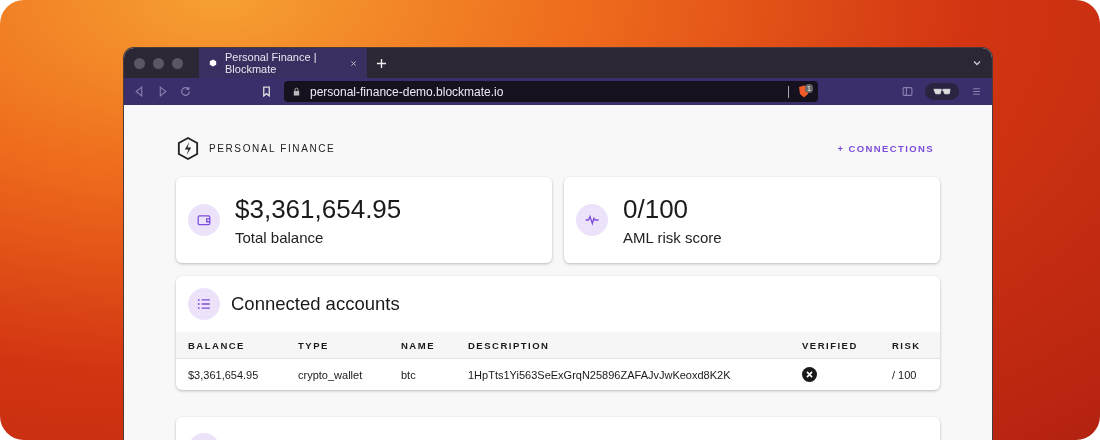 This screenshot has width=1100, height=440. Describe the element at coordinates (272, 148) in the screenshot. I see `app-title: PERSONAL FINANCE` at that location.